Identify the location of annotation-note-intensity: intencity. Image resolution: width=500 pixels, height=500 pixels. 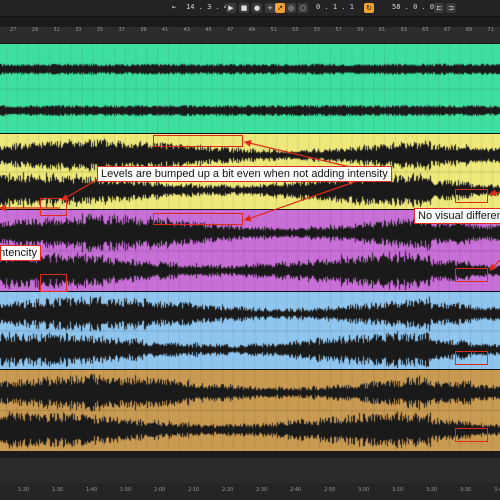
(20, 253).